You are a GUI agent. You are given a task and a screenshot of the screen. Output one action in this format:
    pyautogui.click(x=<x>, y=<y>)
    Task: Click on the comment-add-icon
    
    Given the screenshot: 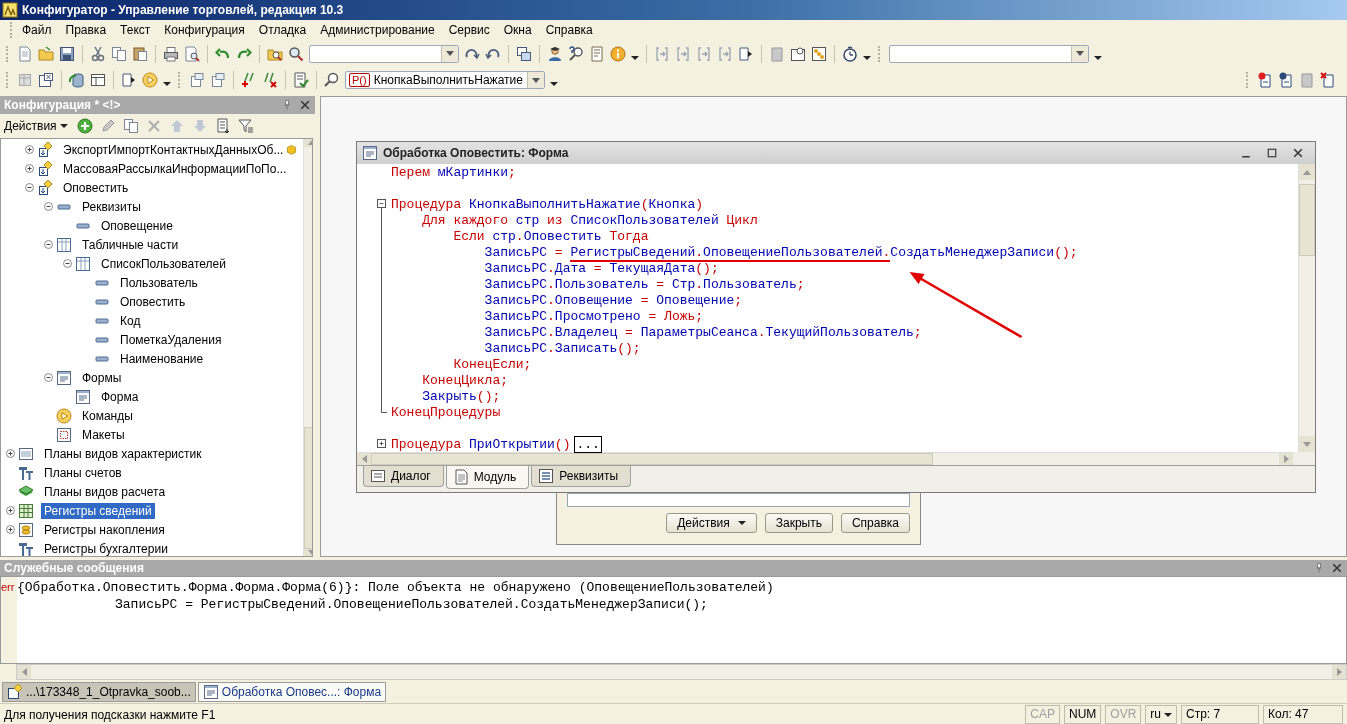 What is the action you would take?
    pyautogui.click(x=249, y=80)
    